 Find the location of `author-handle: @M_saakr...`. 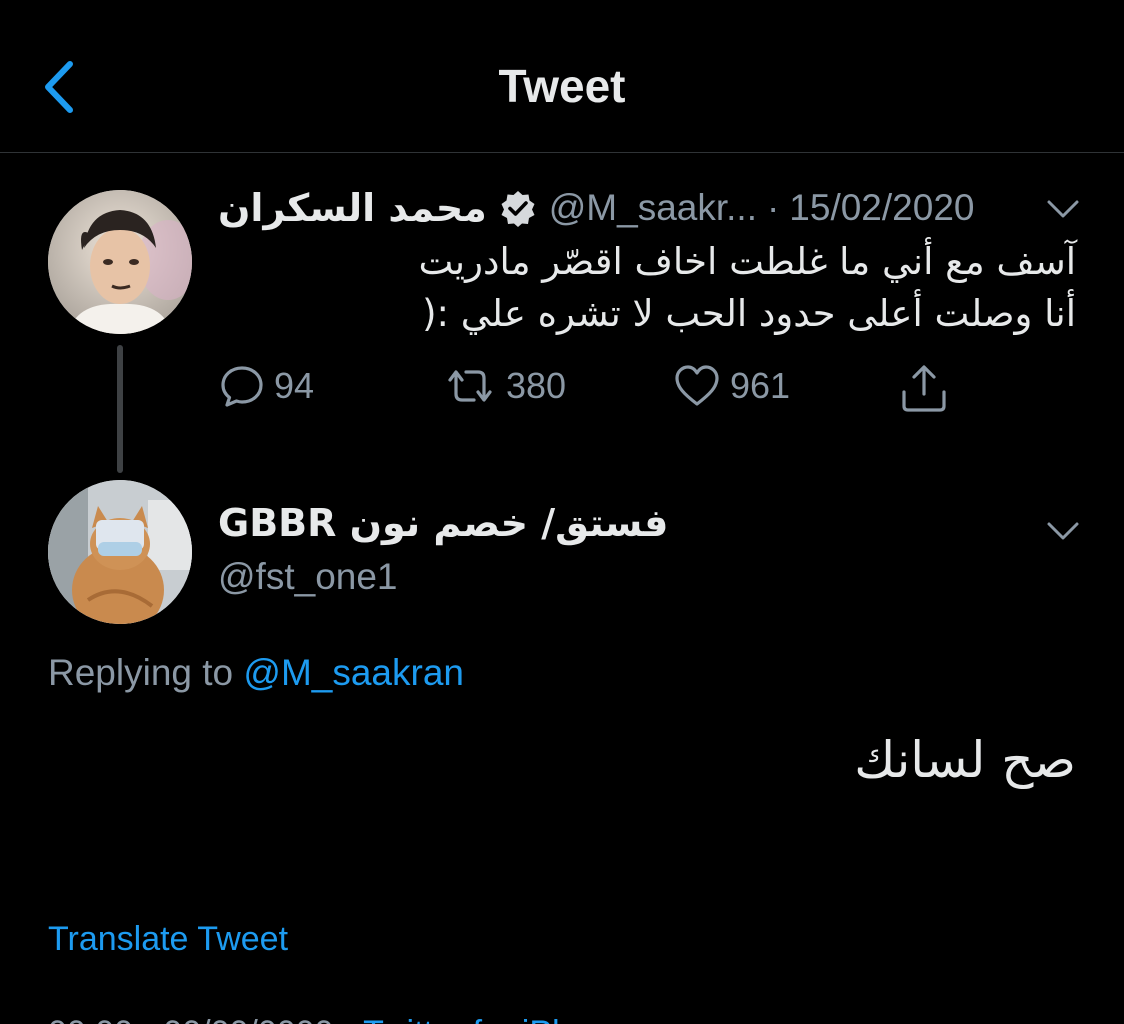

author-handle: @M_saakr... is located at coordinates (653, 208).